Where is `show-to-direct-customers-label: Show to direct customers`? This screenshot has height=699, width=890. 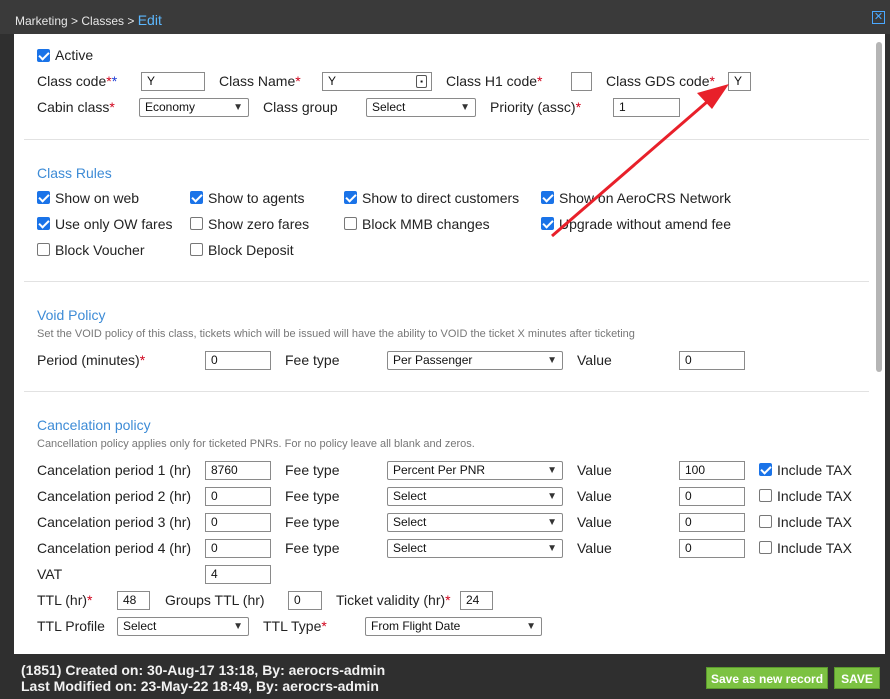
show-to-direct-customers-label: Show to direct customers is located at coordinates (441, 198).